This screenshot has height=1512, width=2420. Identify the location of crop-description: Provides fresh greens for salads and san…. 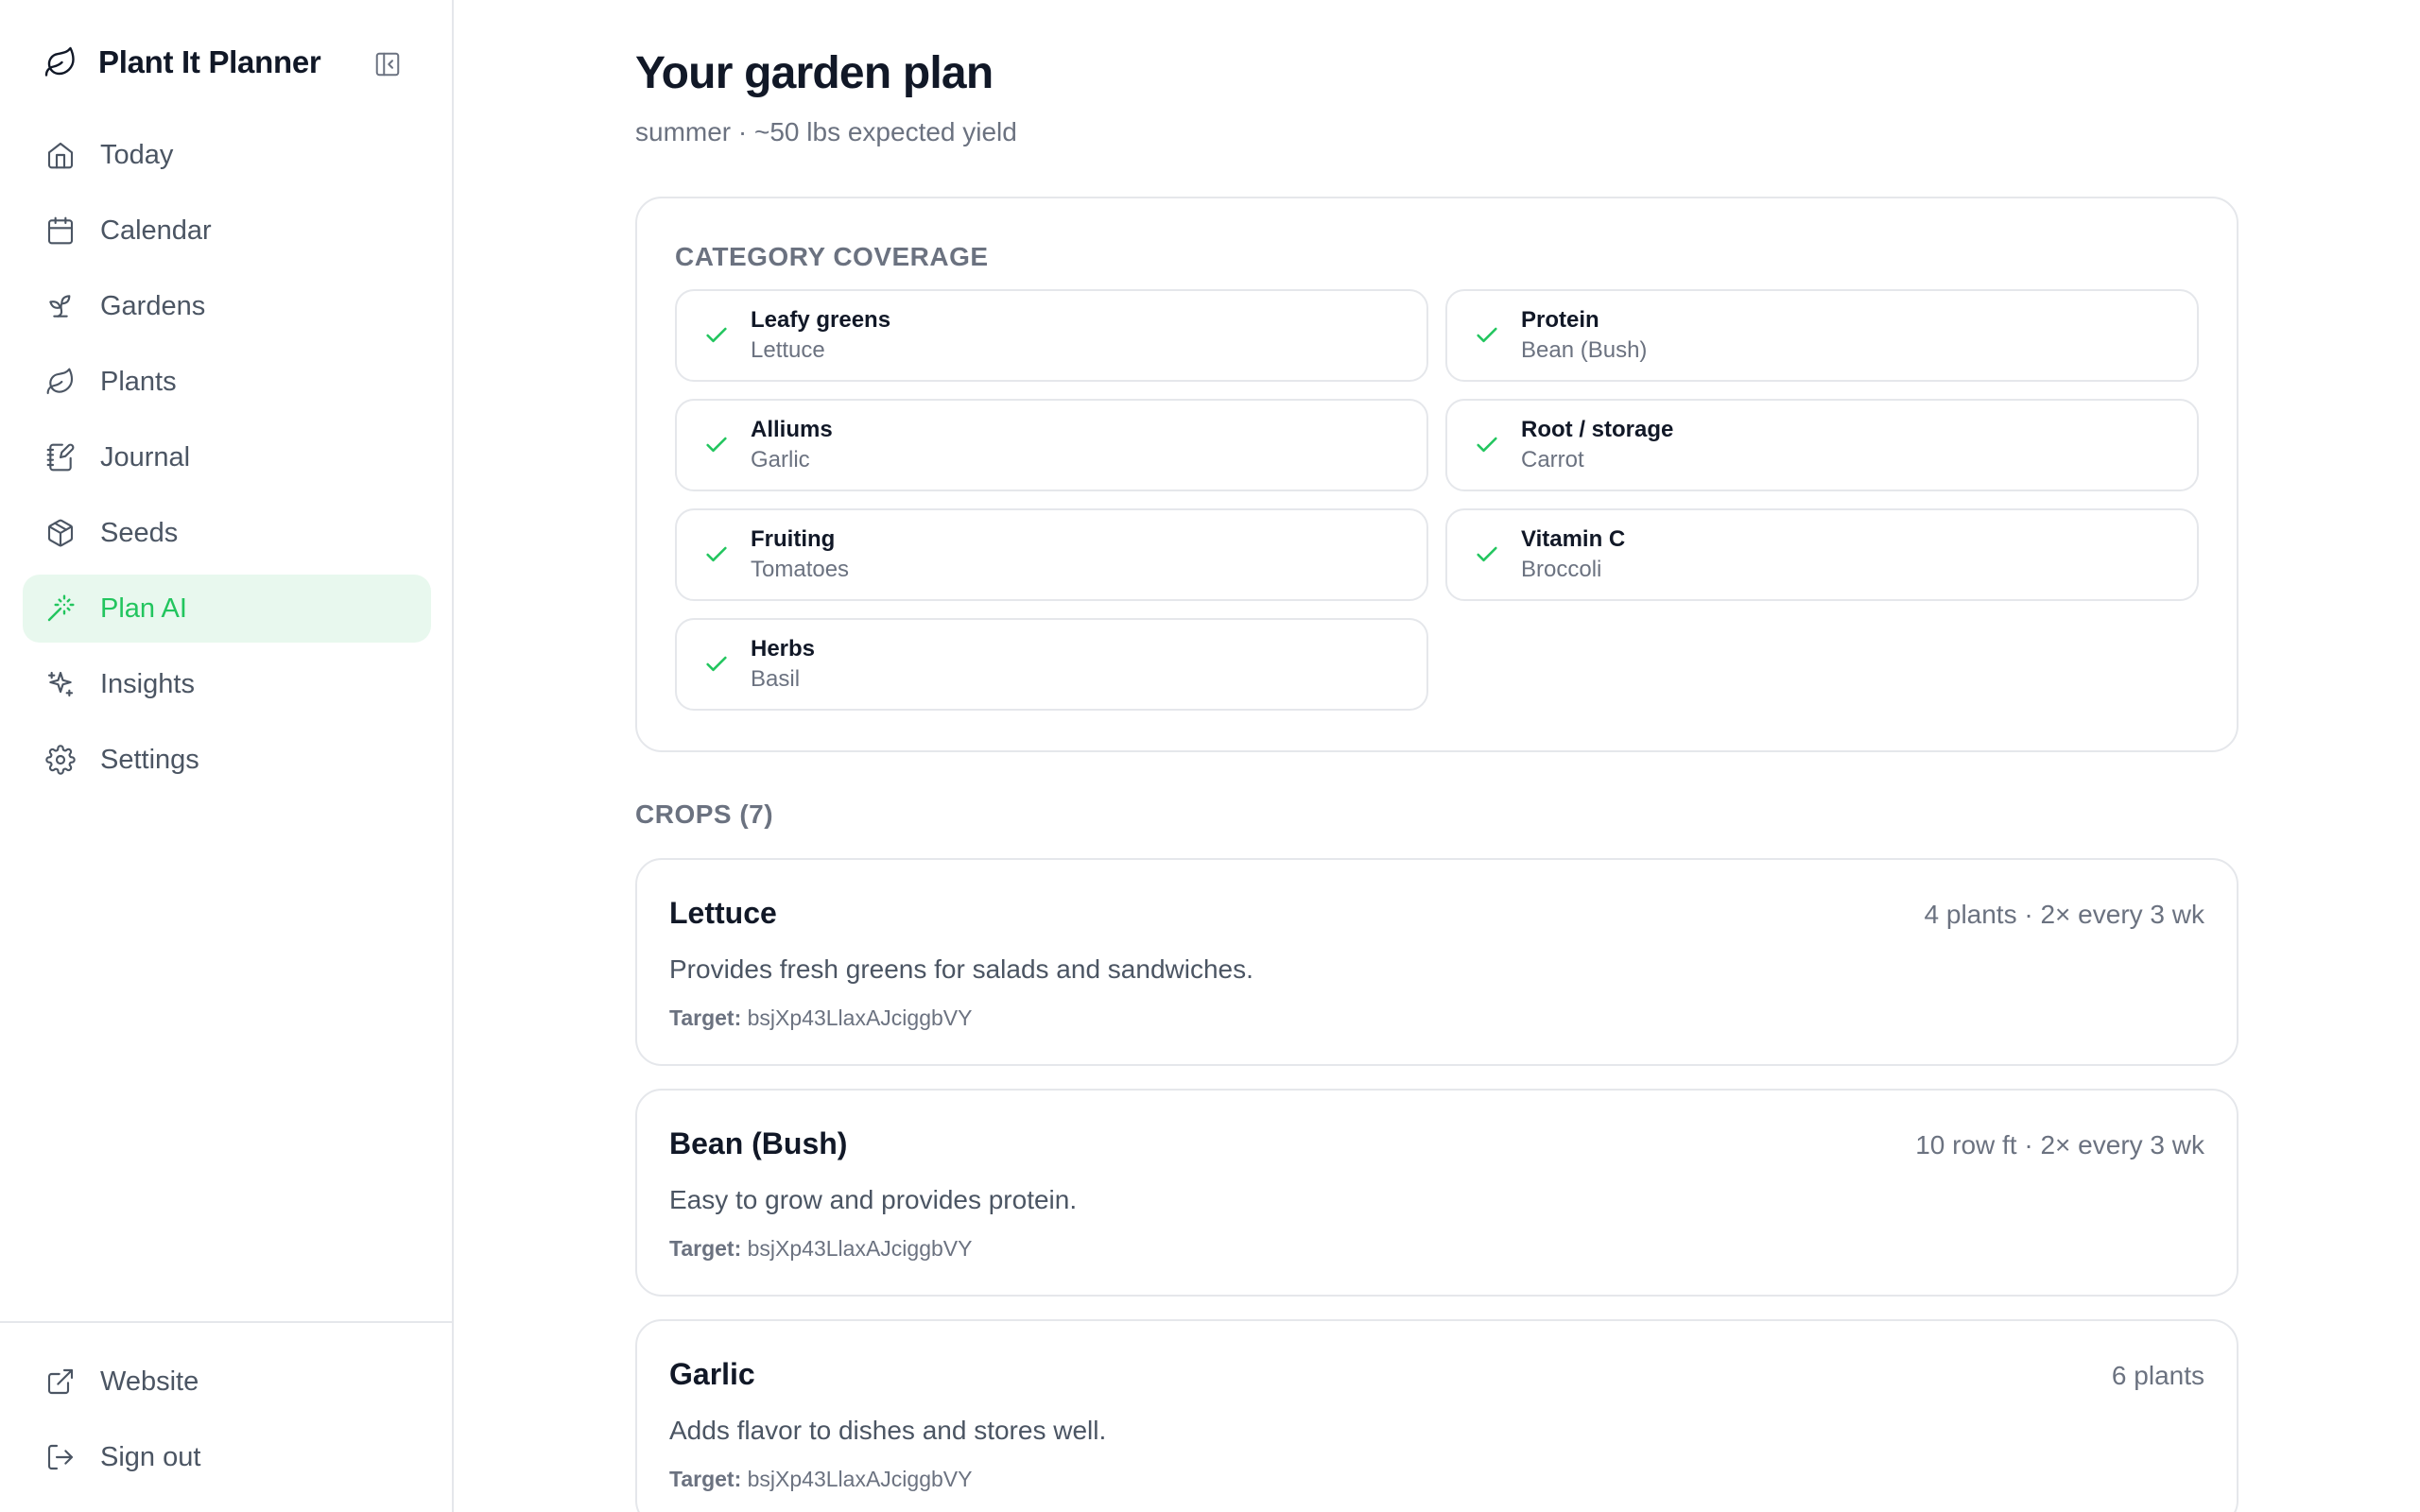
(961, 969).